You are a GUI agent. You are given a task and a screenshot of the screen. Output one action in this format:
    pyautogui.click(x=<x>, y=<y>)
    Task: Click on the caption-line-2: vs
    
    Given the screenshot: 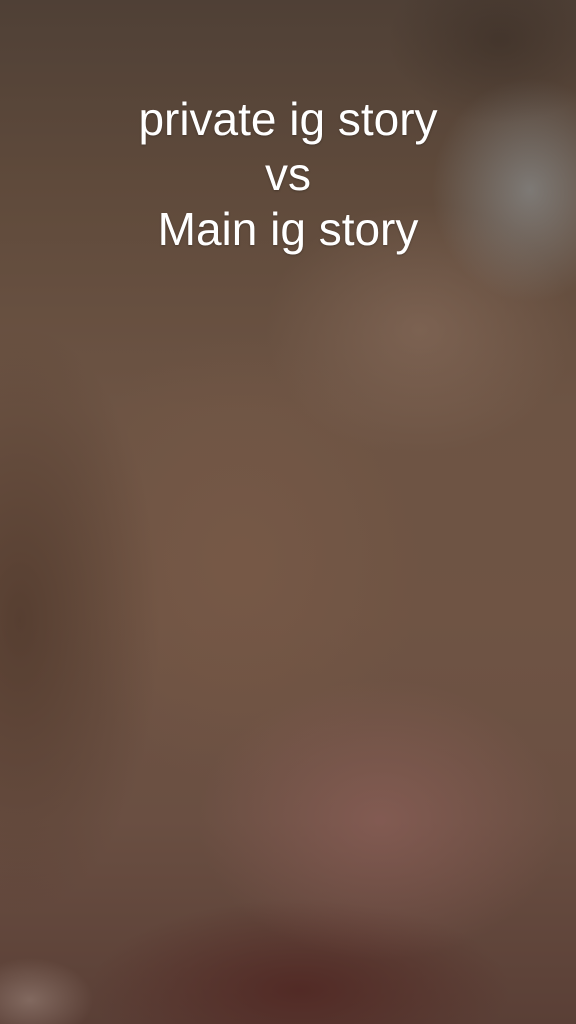 What is the action you would take?
    pyautogui.click(x=288, y=174)
    